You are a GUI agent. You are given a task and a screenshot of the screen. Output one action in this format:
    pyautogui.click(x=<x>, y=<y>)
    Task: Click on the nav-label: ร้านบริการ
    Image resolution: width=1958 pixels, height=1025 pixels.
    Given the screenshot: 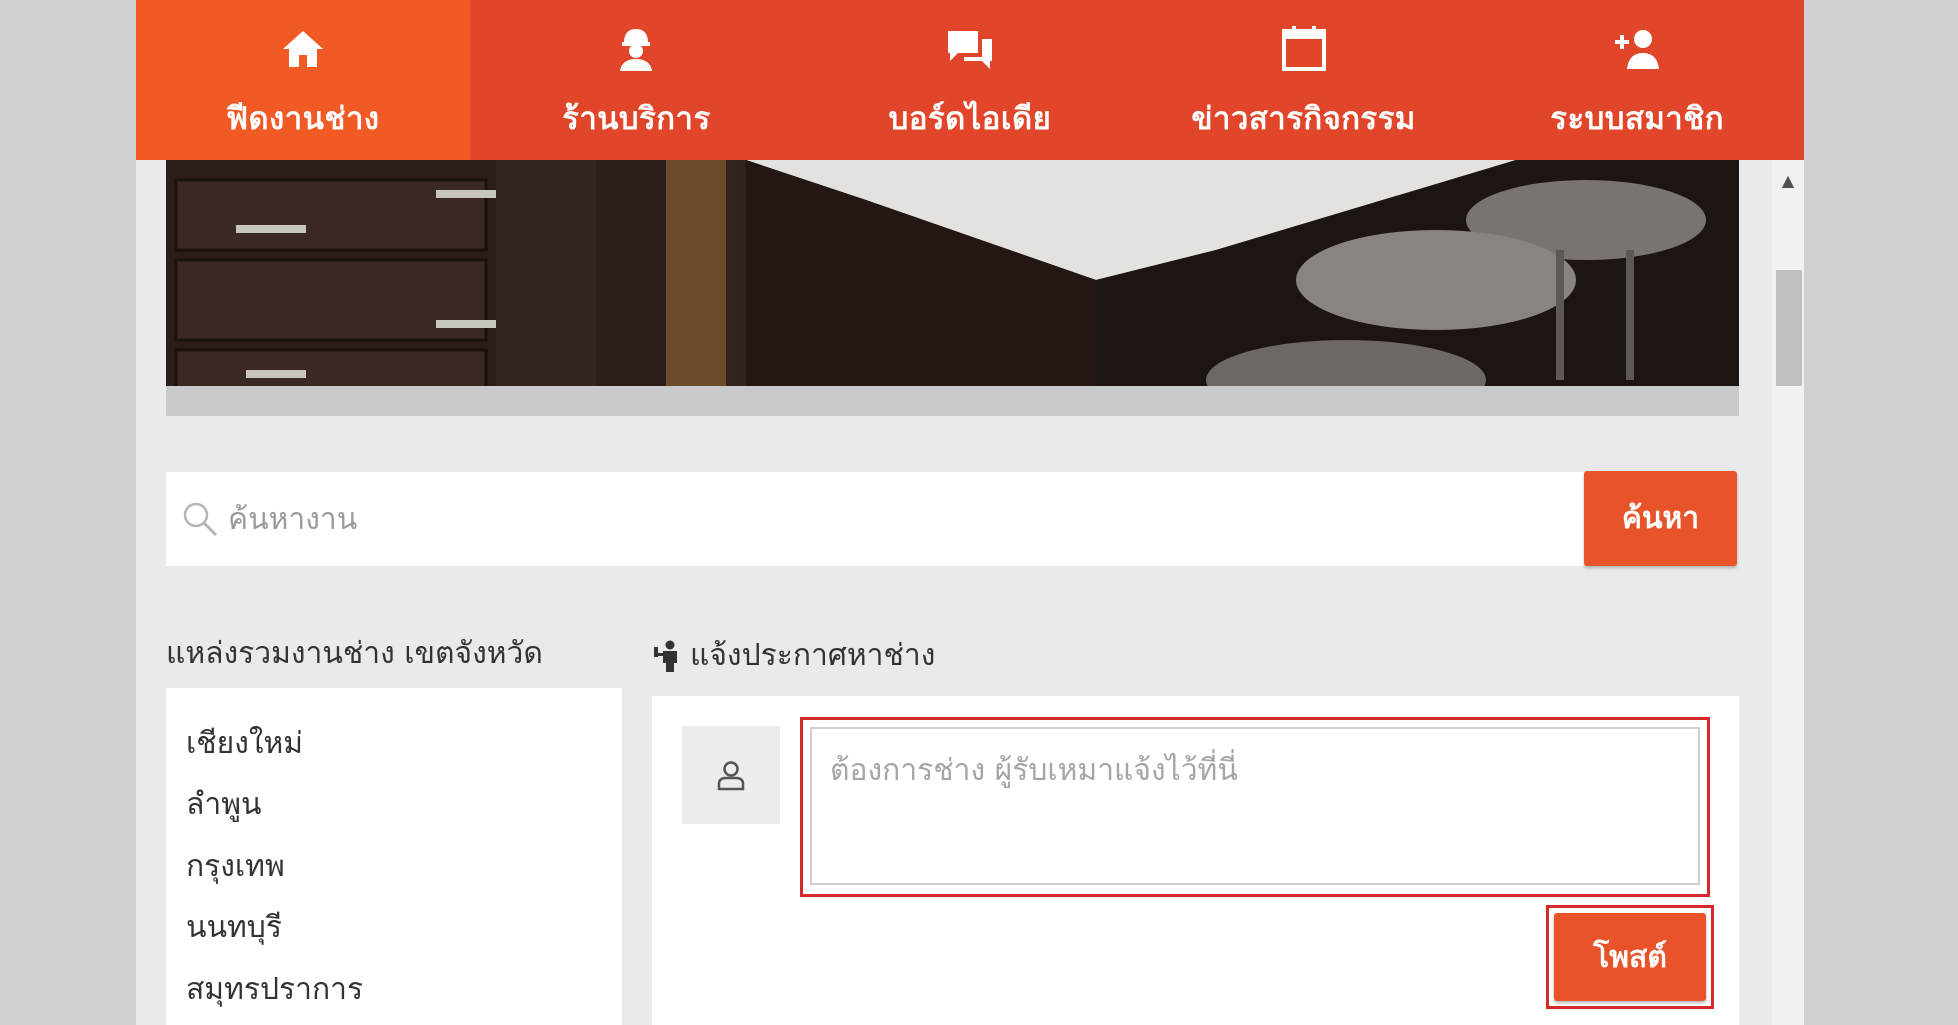 What is the action you would take?
    pyautogui.click(x=636, y=119)
    